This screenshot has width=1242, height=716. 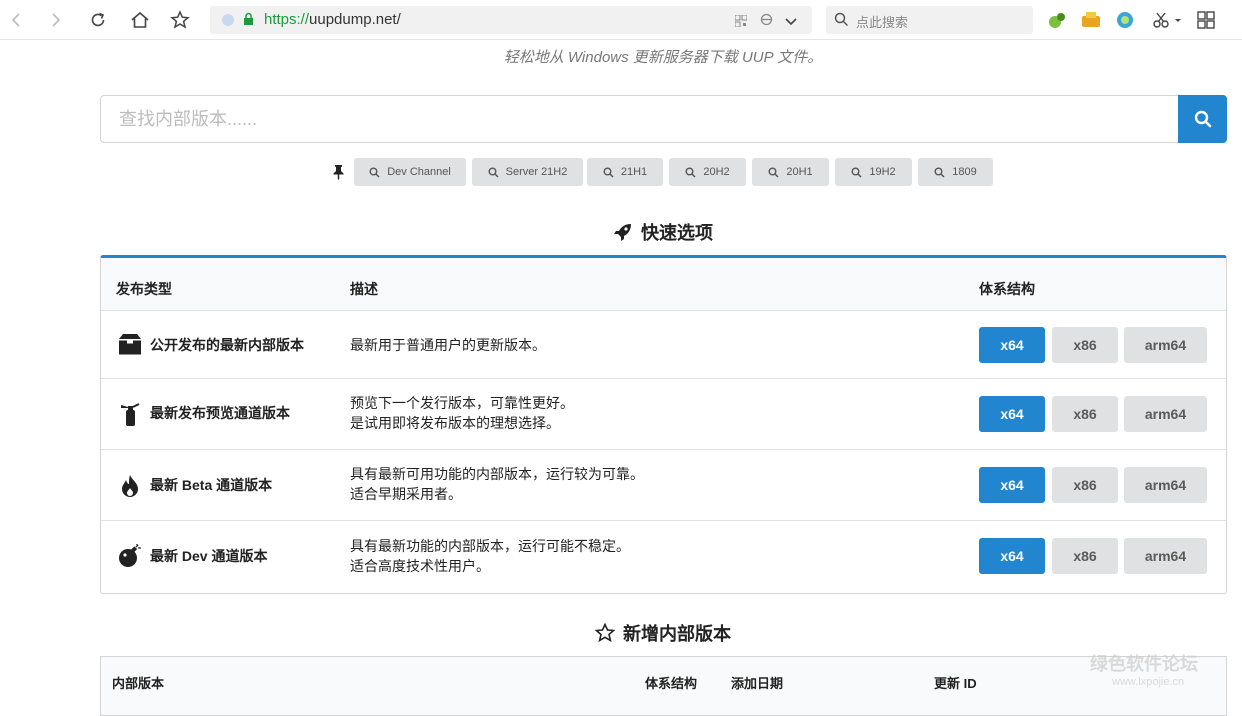 What do you see at coordinates (663, 284) in the screenshot?
I see `table-header: 发布类型 描述 体系结构` at bounding box center [663, 284].